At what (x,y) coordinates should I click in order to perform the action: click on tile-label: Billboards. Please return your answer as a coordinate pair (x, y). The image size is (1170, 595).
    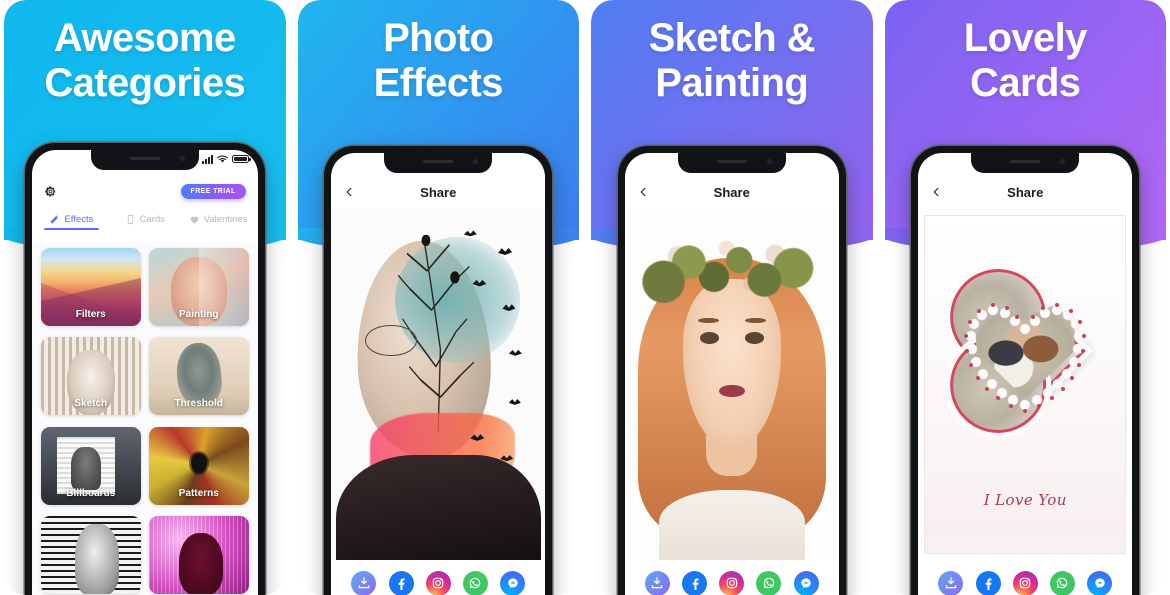
    Looking at the image, I should click on (91, 493).